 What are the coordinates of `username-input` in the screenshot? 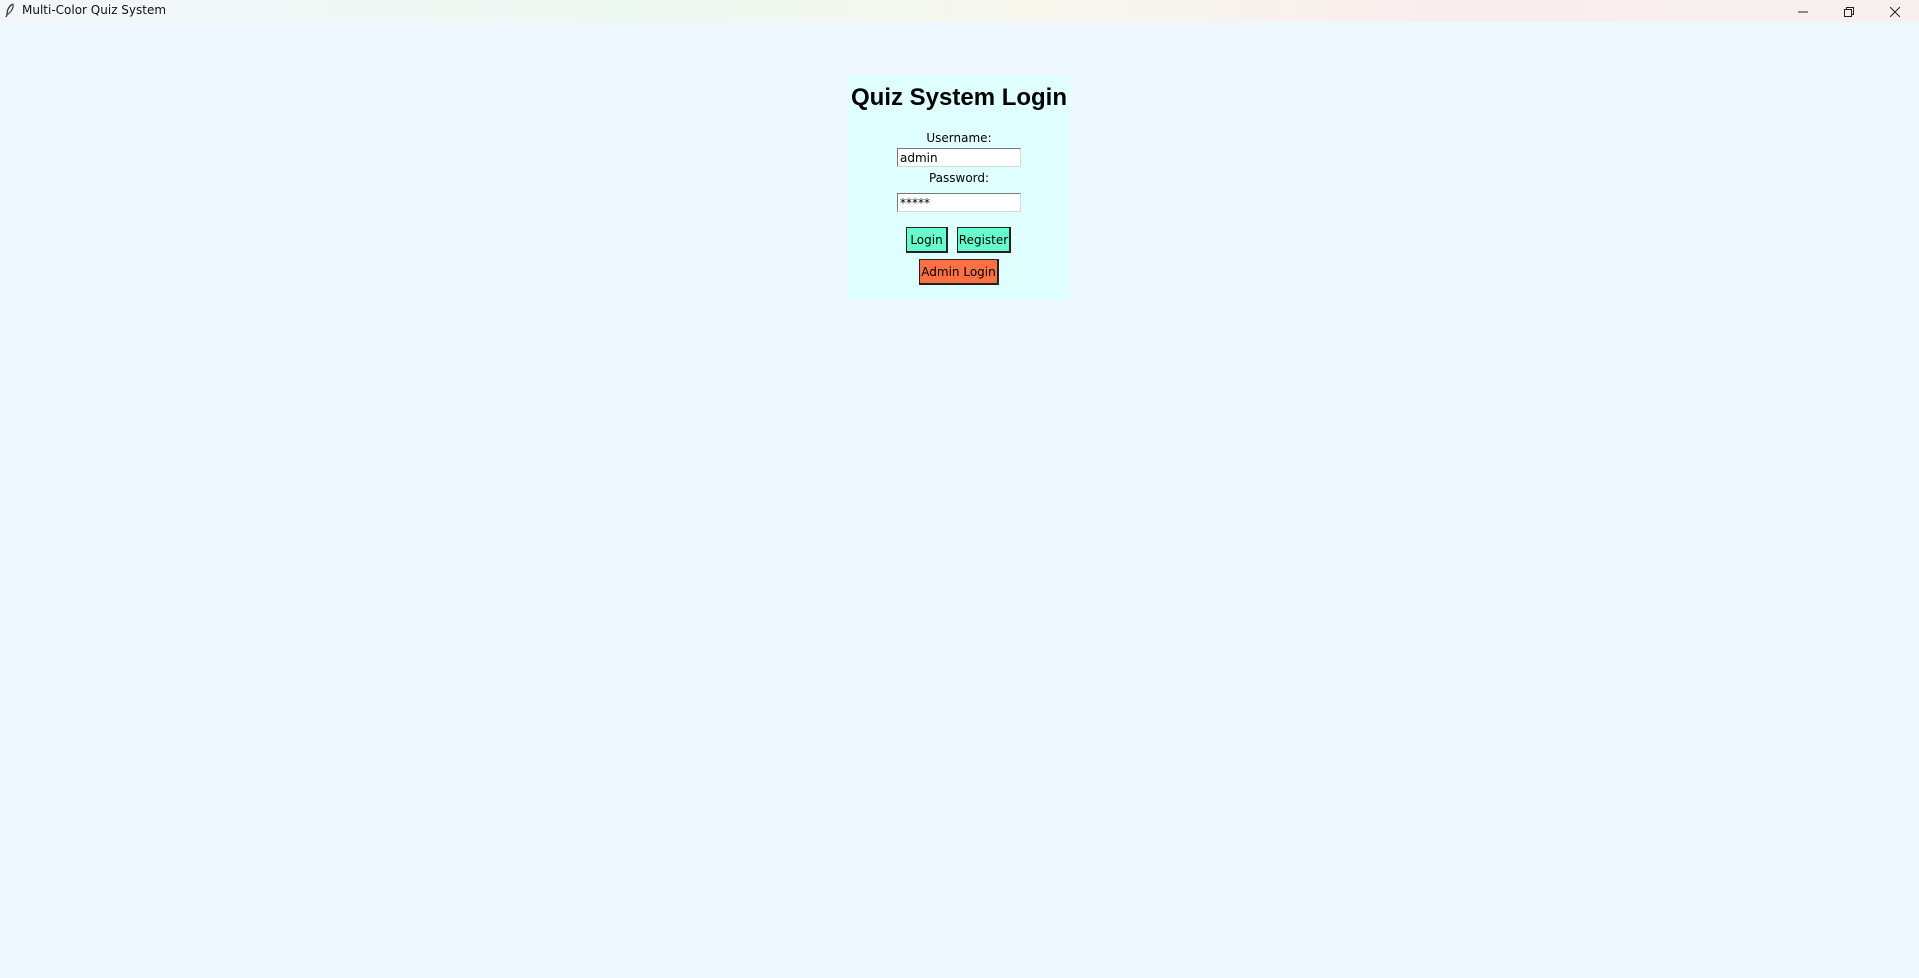 It's located at (959, 157).